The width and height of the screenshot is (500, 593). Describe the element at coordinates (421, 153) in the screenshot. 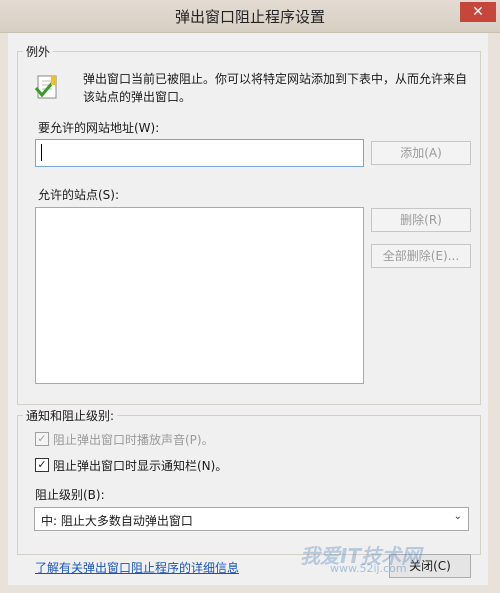

I see `add-button: 添加(A)` at that location.